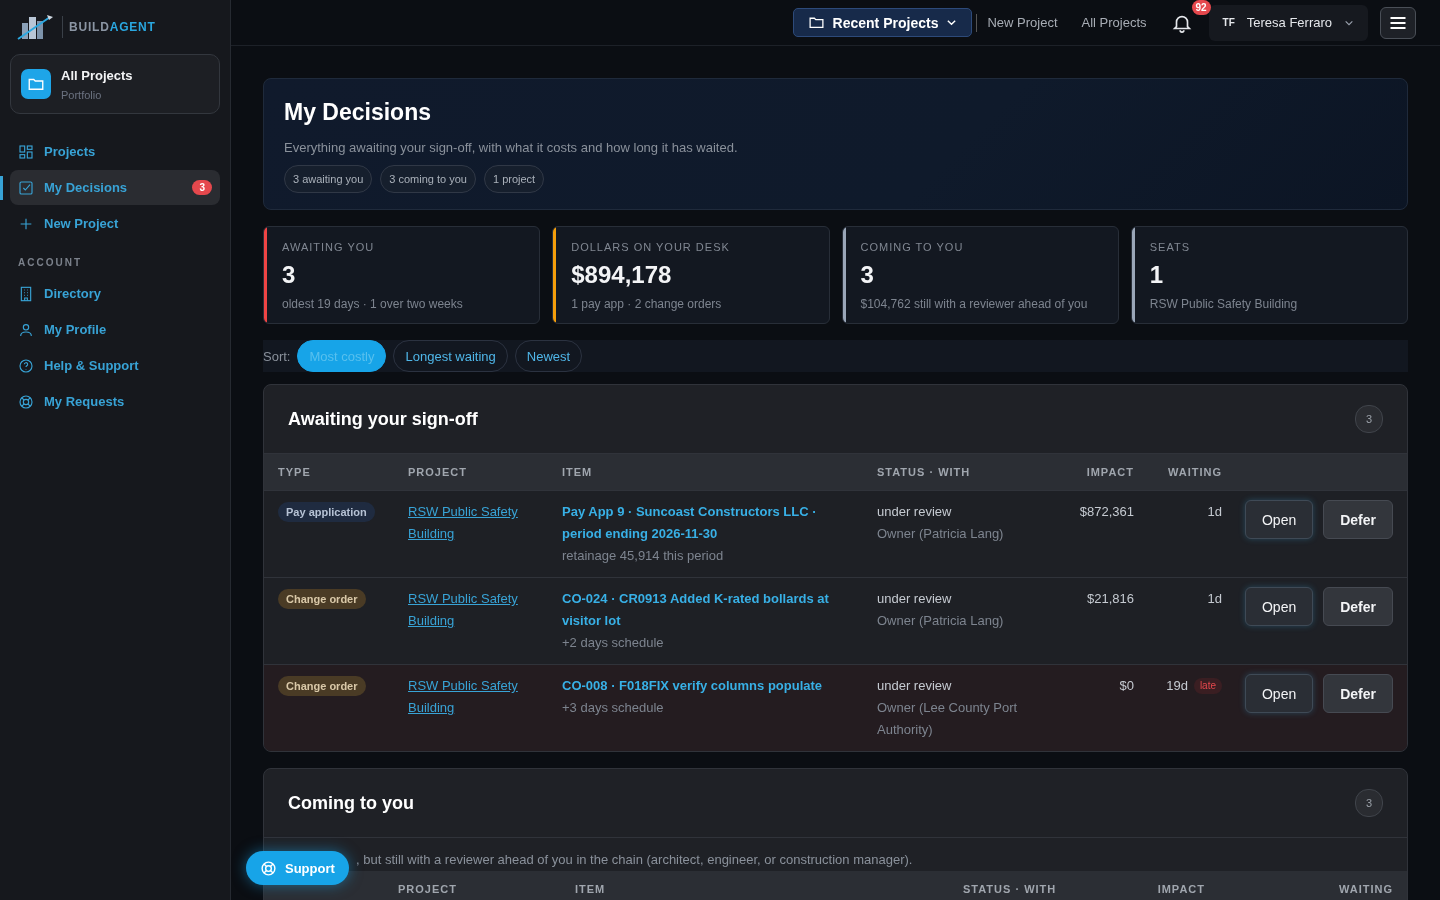  I want to click on summary-chip: 1 project, so click(514, 179).